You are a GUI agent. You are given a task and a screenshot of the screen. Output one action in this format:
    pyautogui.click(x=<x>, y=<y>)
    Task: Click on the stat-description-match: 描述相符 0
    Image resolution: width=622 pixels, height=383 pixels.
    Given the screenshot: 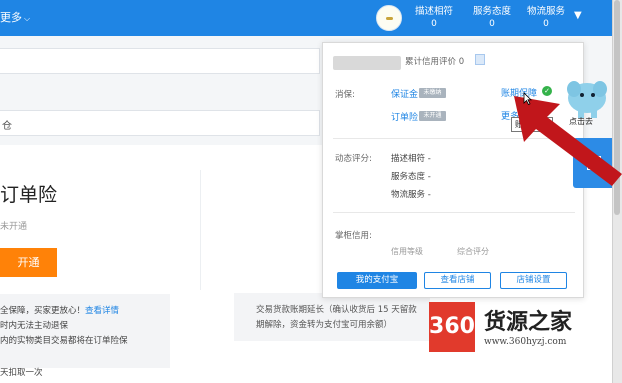 What is the action you would take?
    pyautogui.click(x=434, y=18)
    